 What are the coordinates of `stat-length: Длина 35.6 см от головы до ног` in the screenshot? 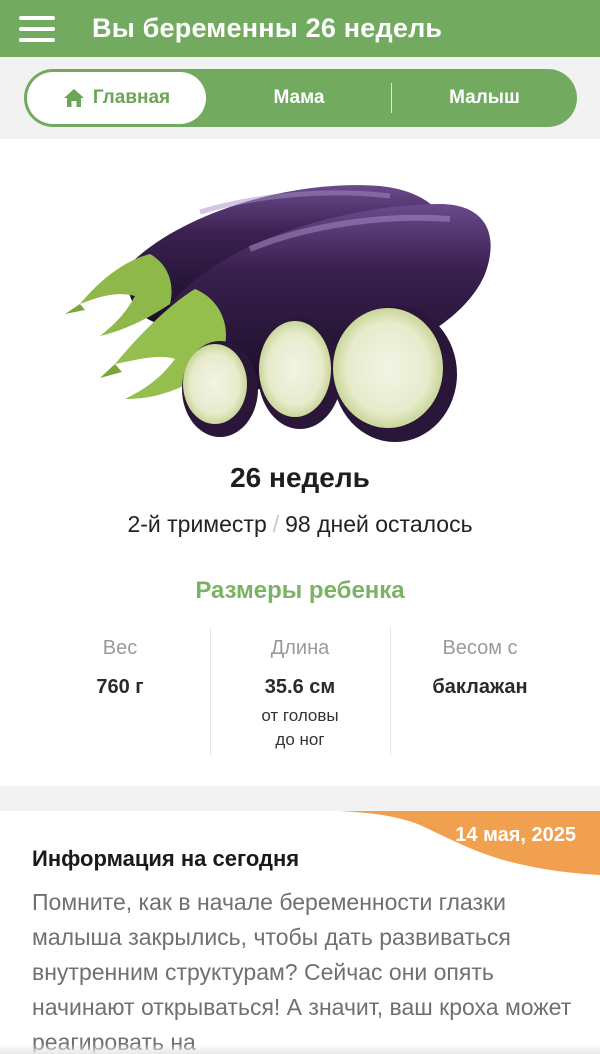 It's located at (300, 692).